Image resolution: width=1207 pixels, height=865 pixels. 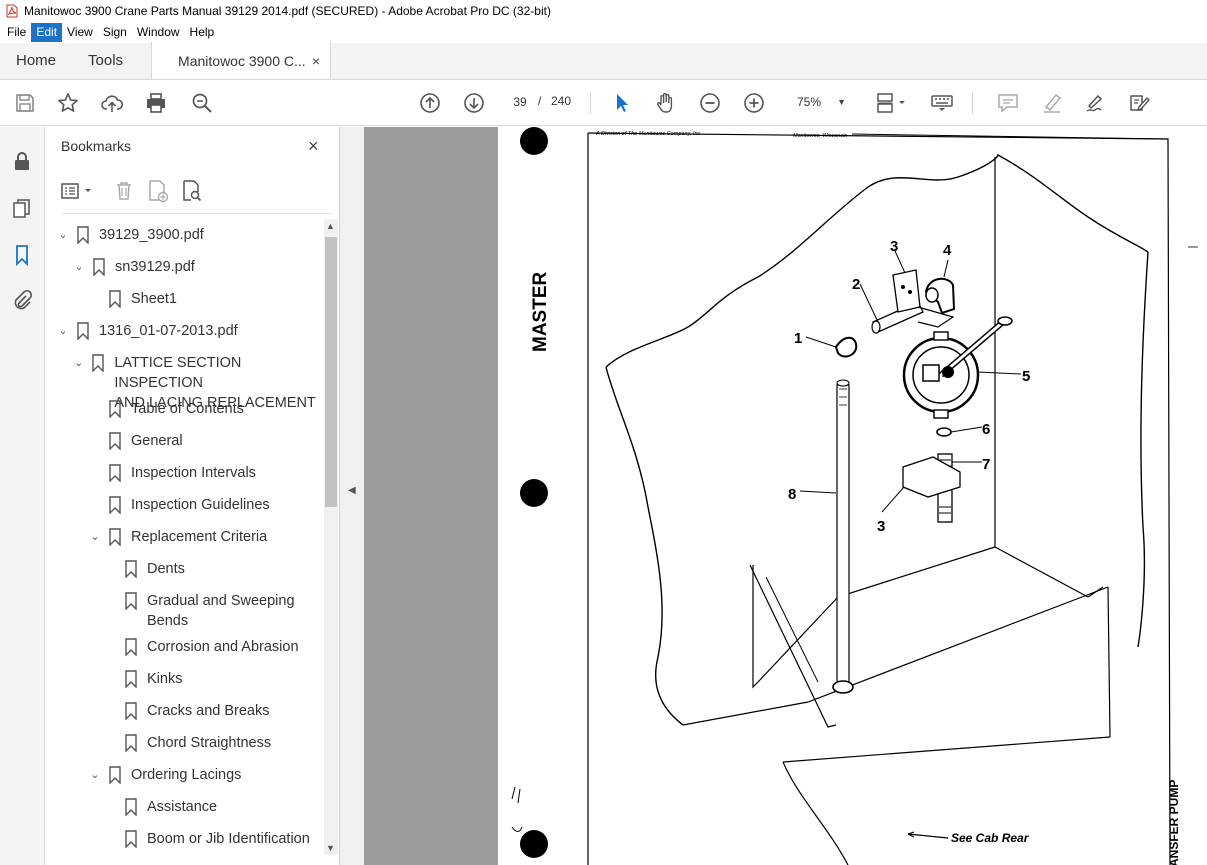 What do you see at coordinates (36, 60) in the screenshot?
I see `tab-home: Home` at bounding box center [36, 60].